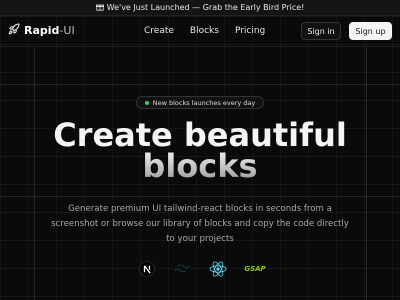  I want to click on new-blocks-badge: New blocks launches every day, so click(200, 102).